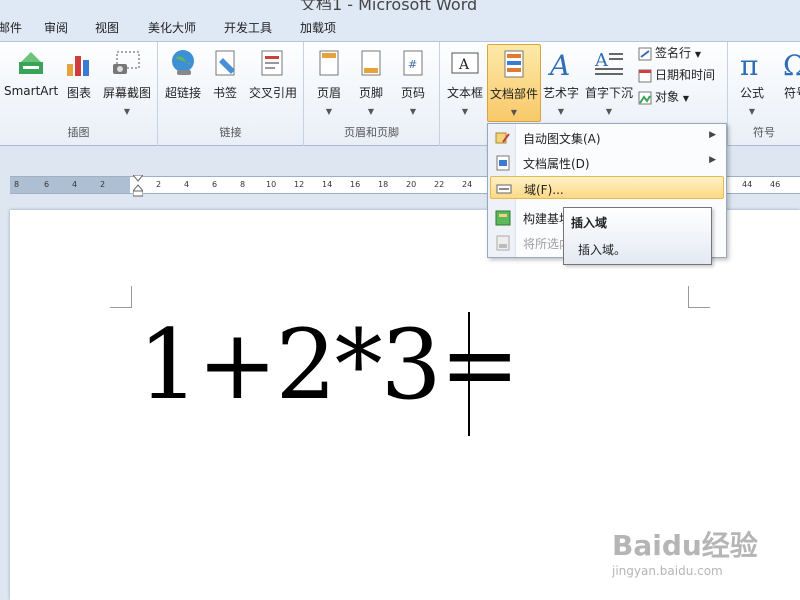  What do you see at coordinates (413, 83) in the screenshot?
I see `page-number-button: # 页码 ▼` at bounding box center [413, 83].